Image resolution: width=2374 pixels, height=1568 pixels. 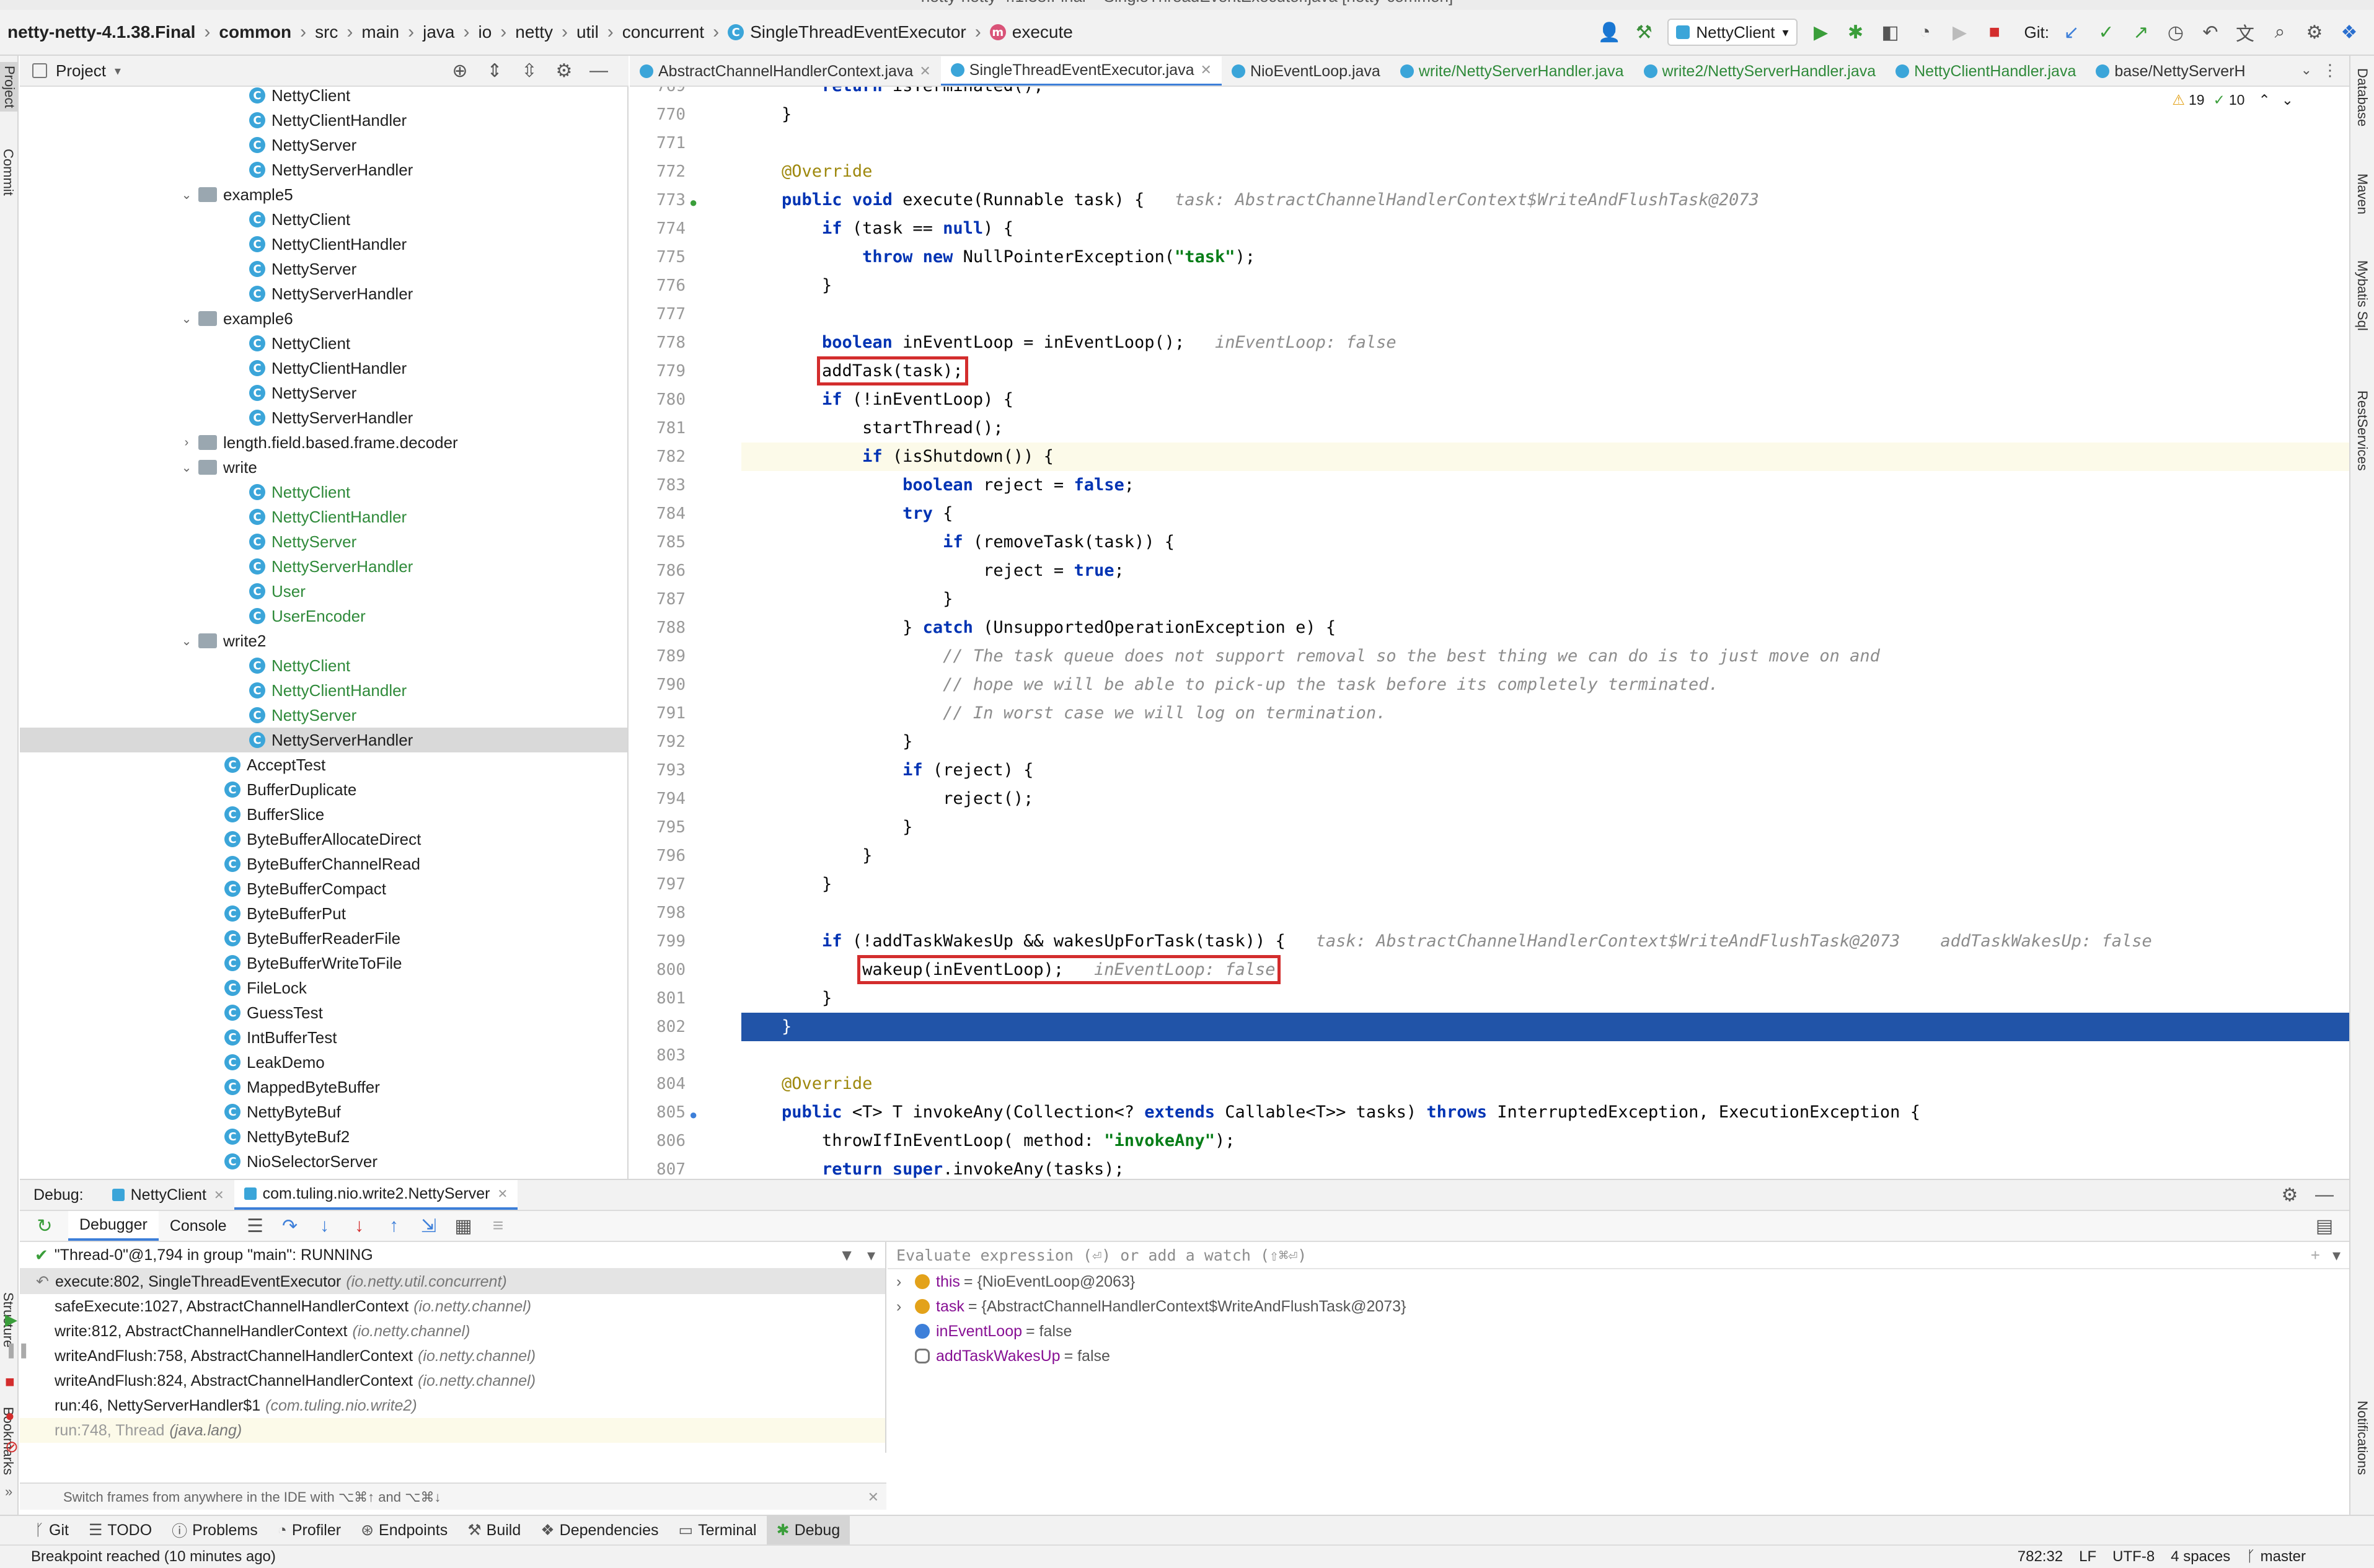 I want to click on debug-icon: ✱, so click(x=1855, y=32).